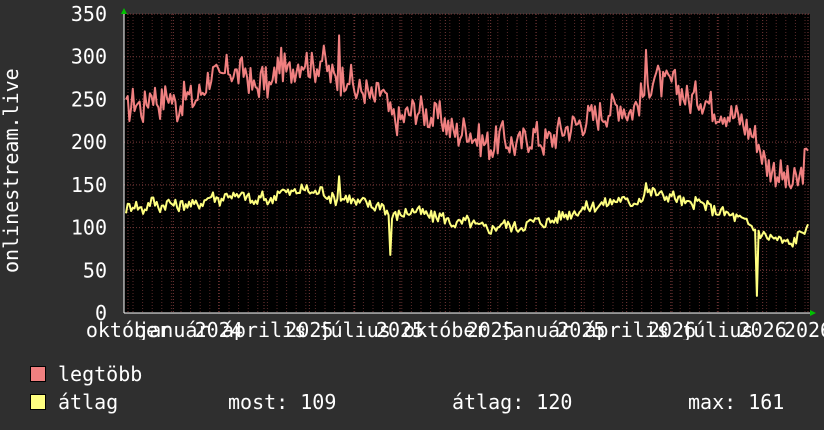 This screenshot has height=430, width=824. I want to click on y-tick-label: 100, so click(89, 228).